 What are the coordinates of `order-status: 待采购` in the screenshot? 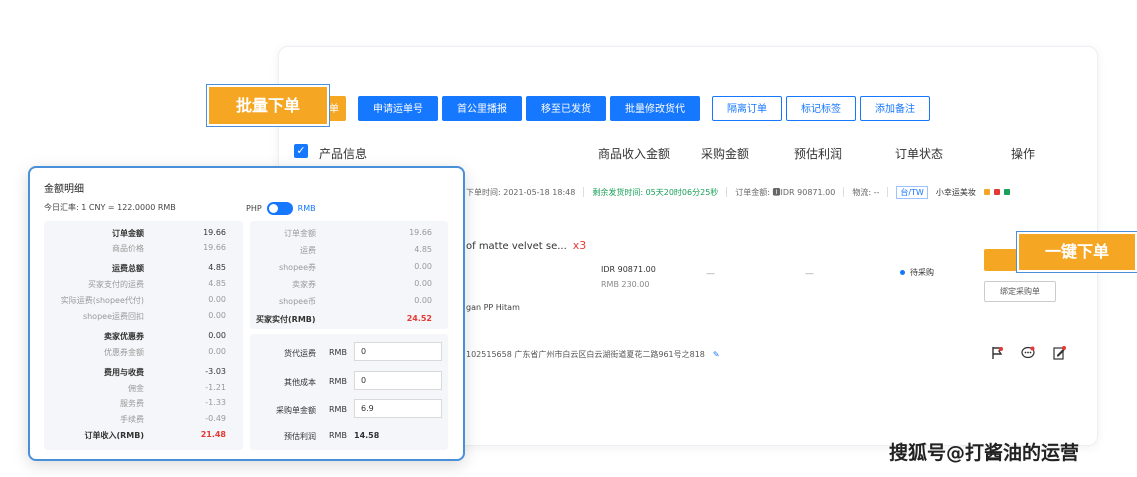 It's located at (917, 272).